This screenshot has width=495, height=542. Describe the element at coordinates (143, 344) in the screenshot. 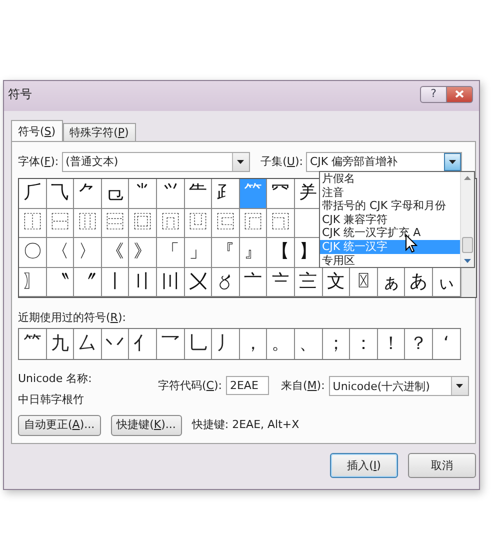

I see `recent-symbol-cell: 亻` at that location.